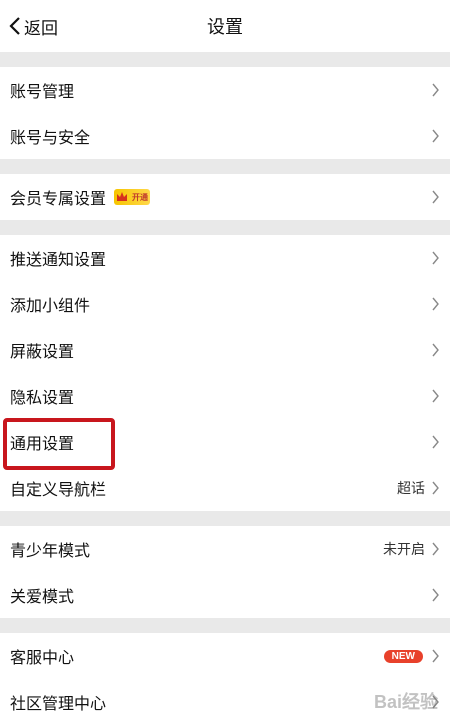 This screenshot has width=450, height=725. What do you see at coordinates (58, 259) in the screenshot?
I see `settings-item-label: 推送通知设置` at bounding box center [58, 259].